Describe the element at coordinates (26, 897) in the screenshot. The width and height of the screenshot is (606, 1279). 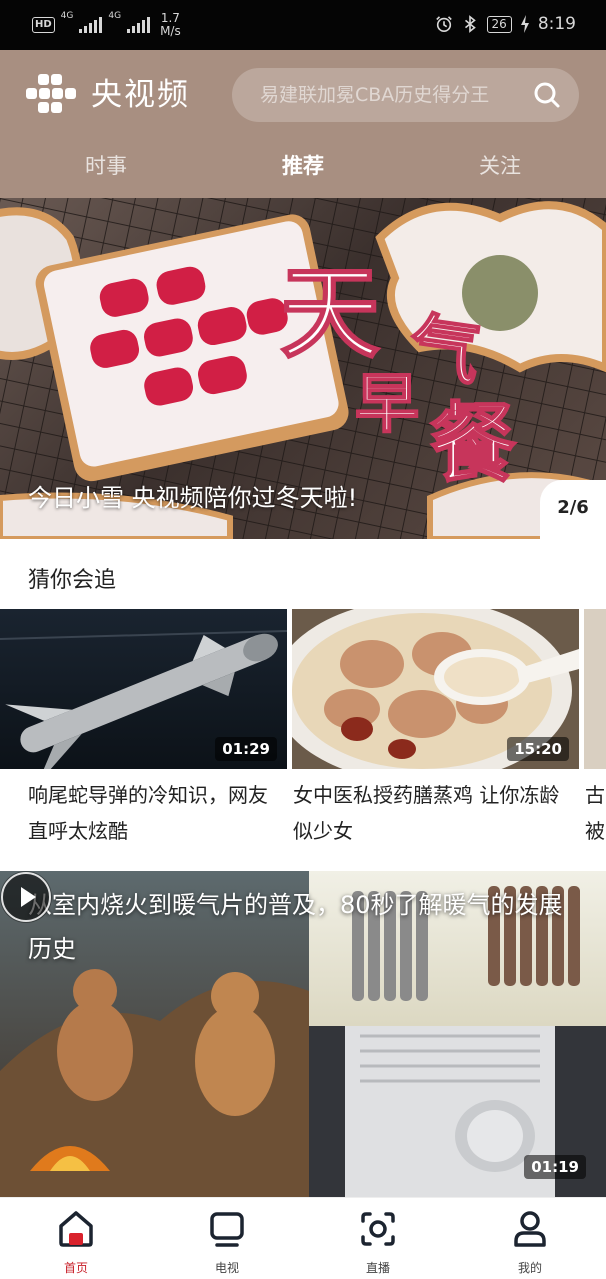
I see `play-icon` at that location.